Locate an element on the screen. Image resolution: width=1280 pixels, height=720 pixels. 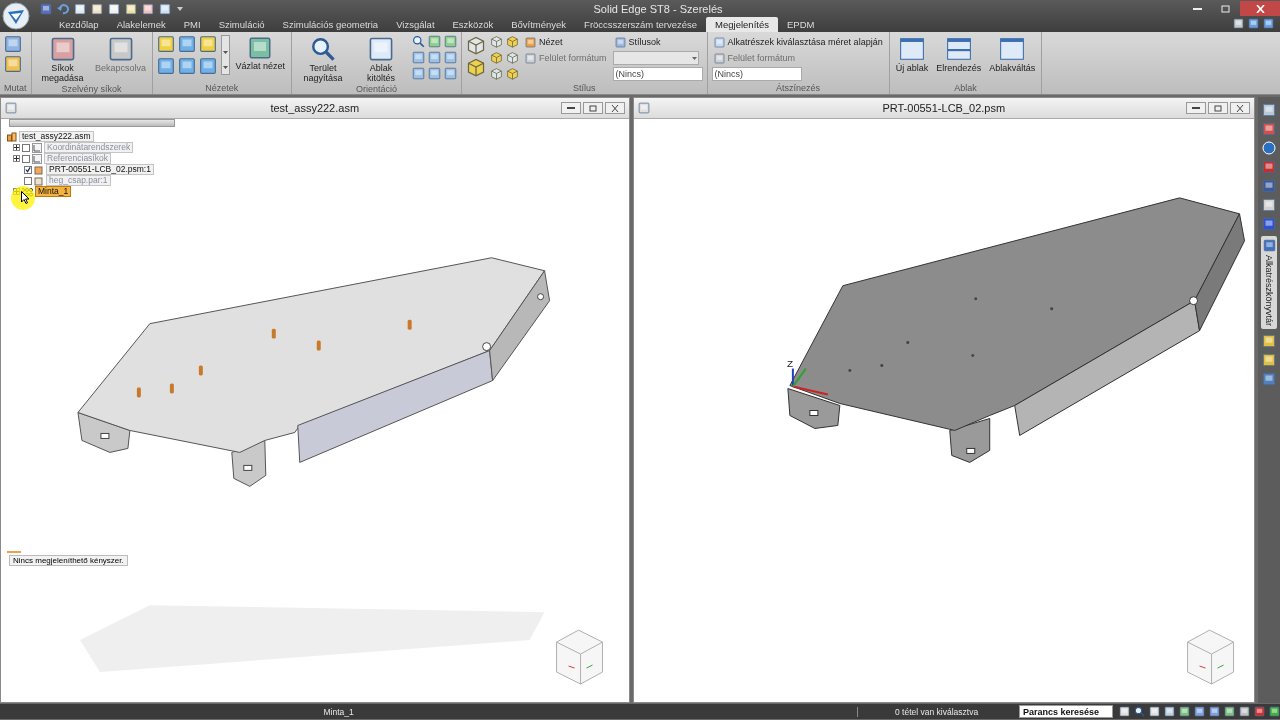
zoom-area-icon is located at coordinates (323, 49).